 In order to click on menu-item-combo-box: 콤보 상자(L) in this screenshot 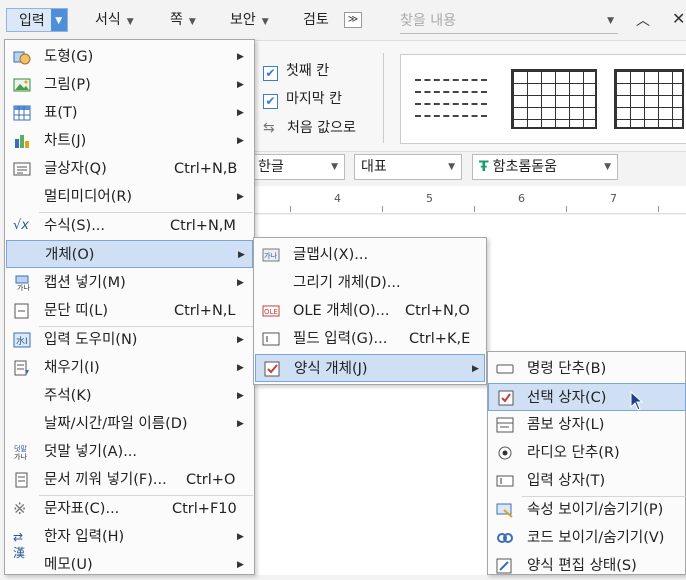, I will do `click(587, 425)`.